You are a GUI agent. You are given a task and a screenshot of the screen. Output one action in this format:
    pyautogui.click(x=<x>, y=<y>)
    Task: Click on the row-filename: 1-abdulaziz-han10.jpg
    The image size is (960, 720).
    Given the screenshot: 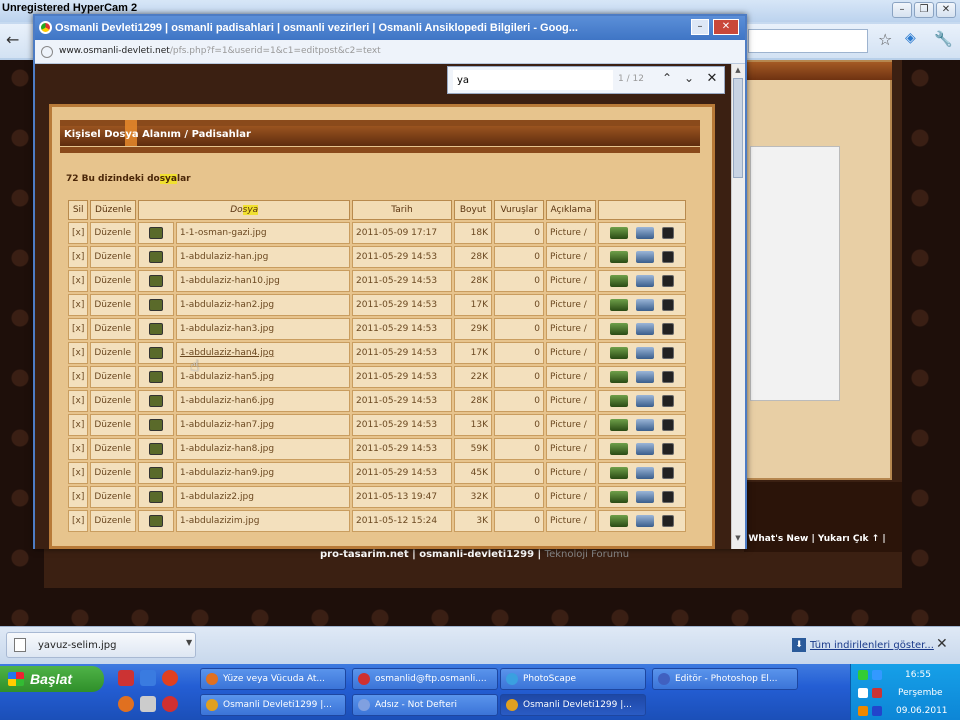 What is the action you would take?
    pyautogui.click(x=262, y=281)
    